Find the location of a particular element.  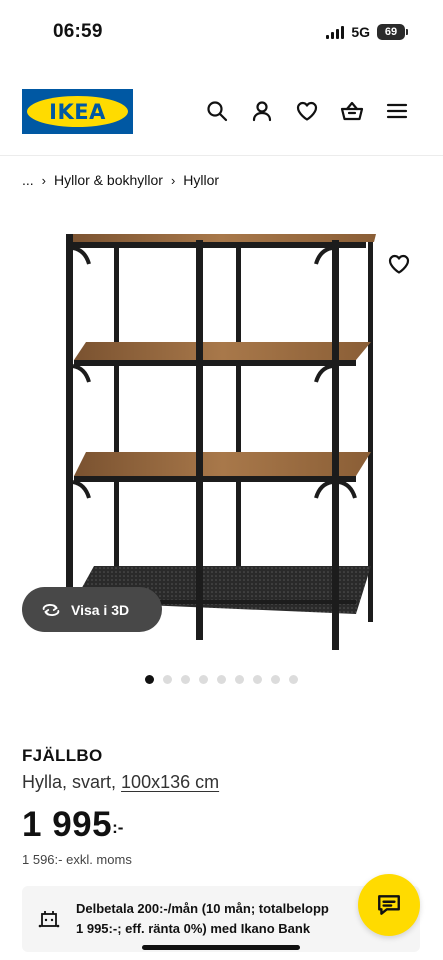

logo-oval: IKEA is located at coordinates (77, 111).